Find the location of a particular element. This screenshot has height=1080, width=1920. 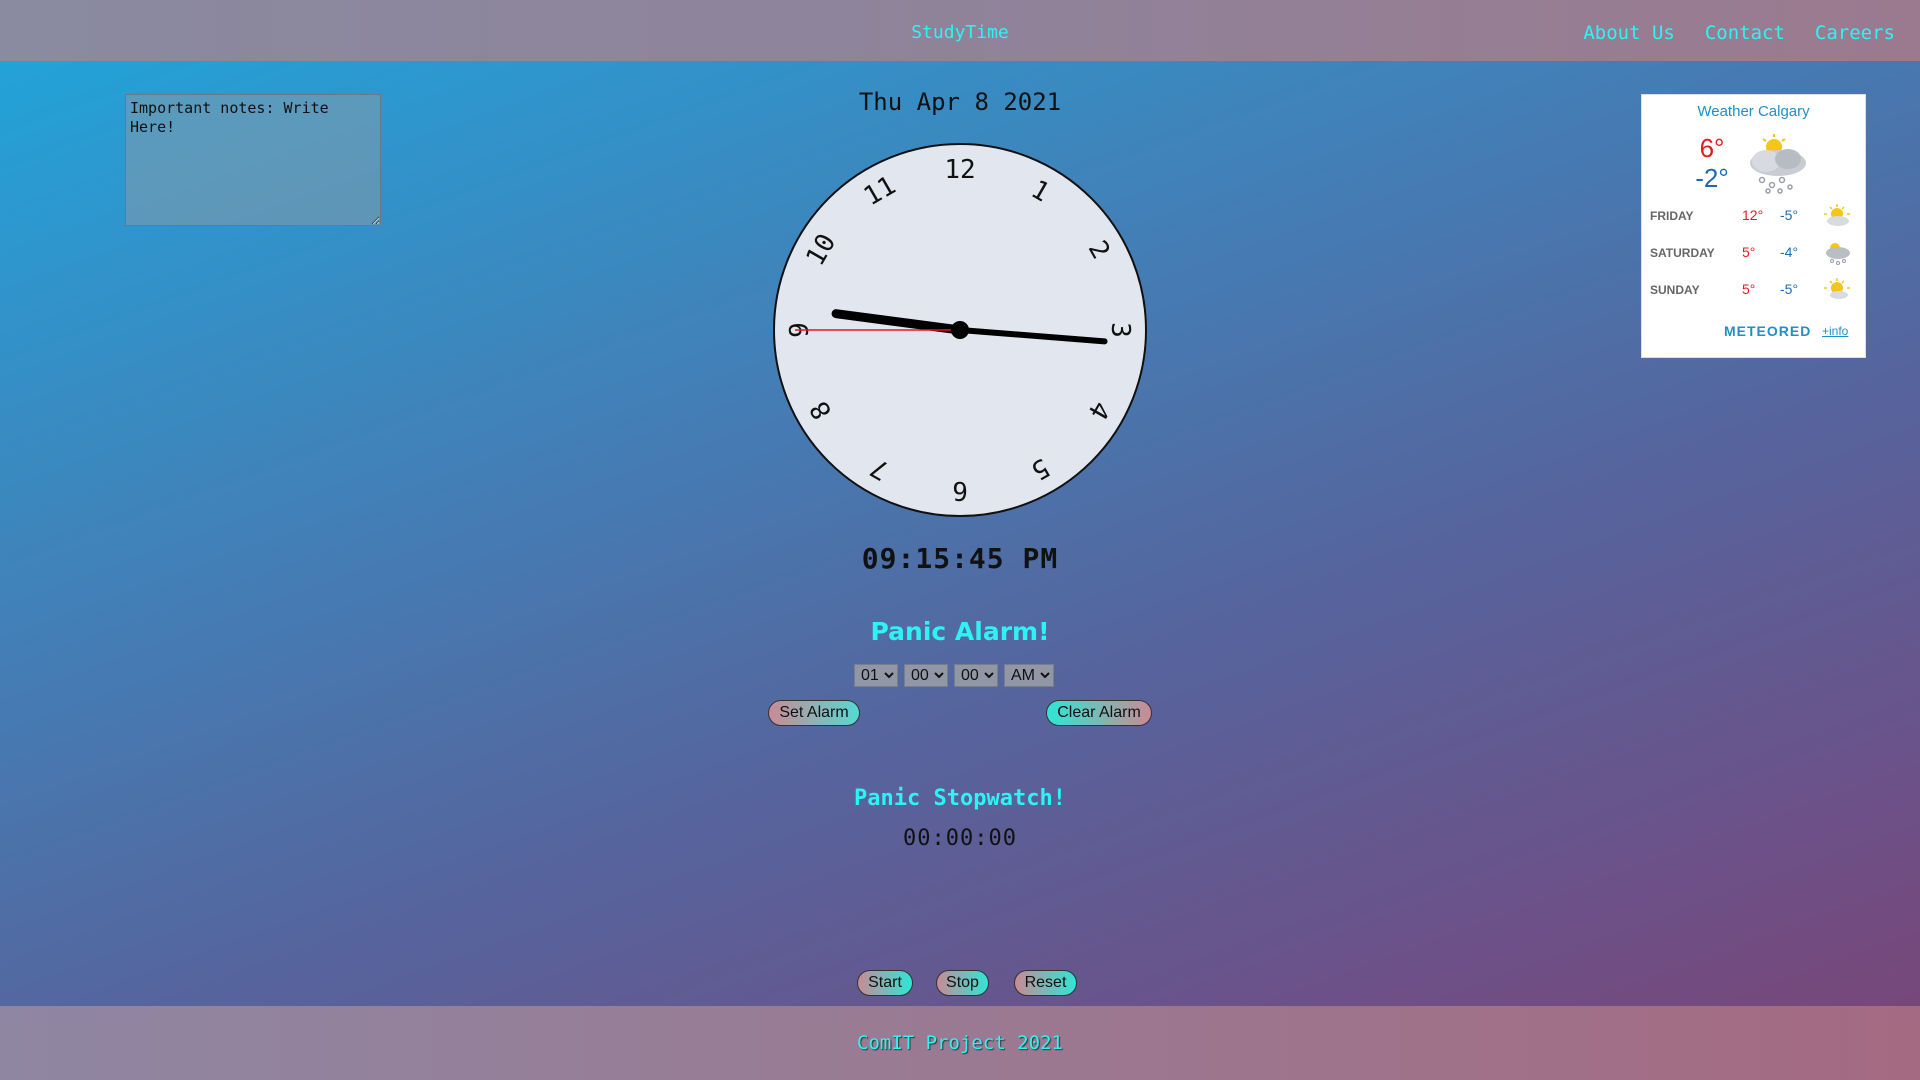

main-nav: About Us Contact Careers is located at coordinates (1739, 33).